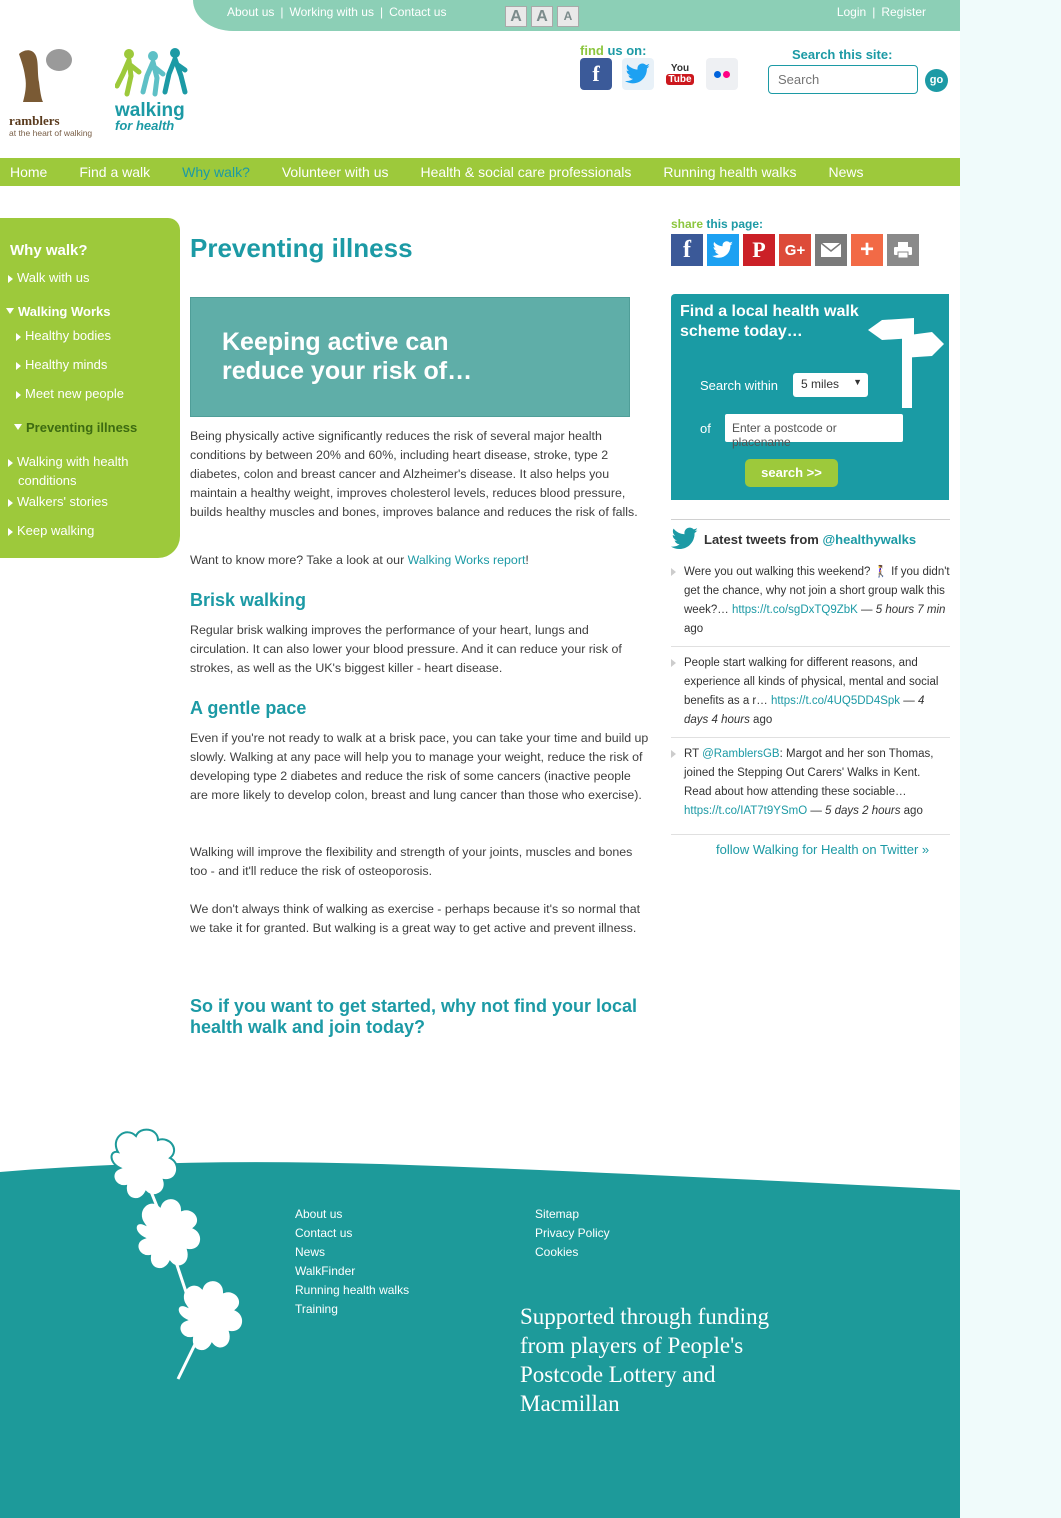 Image resolution: width=1061 pixels, height=1518 pixels. I want to click on font-size-medium-button: A, so click(542, 16).